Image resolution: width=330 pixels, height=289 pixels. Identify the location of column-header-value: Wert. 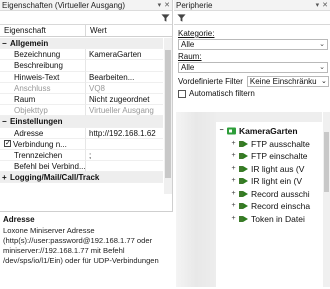
(129, 30).